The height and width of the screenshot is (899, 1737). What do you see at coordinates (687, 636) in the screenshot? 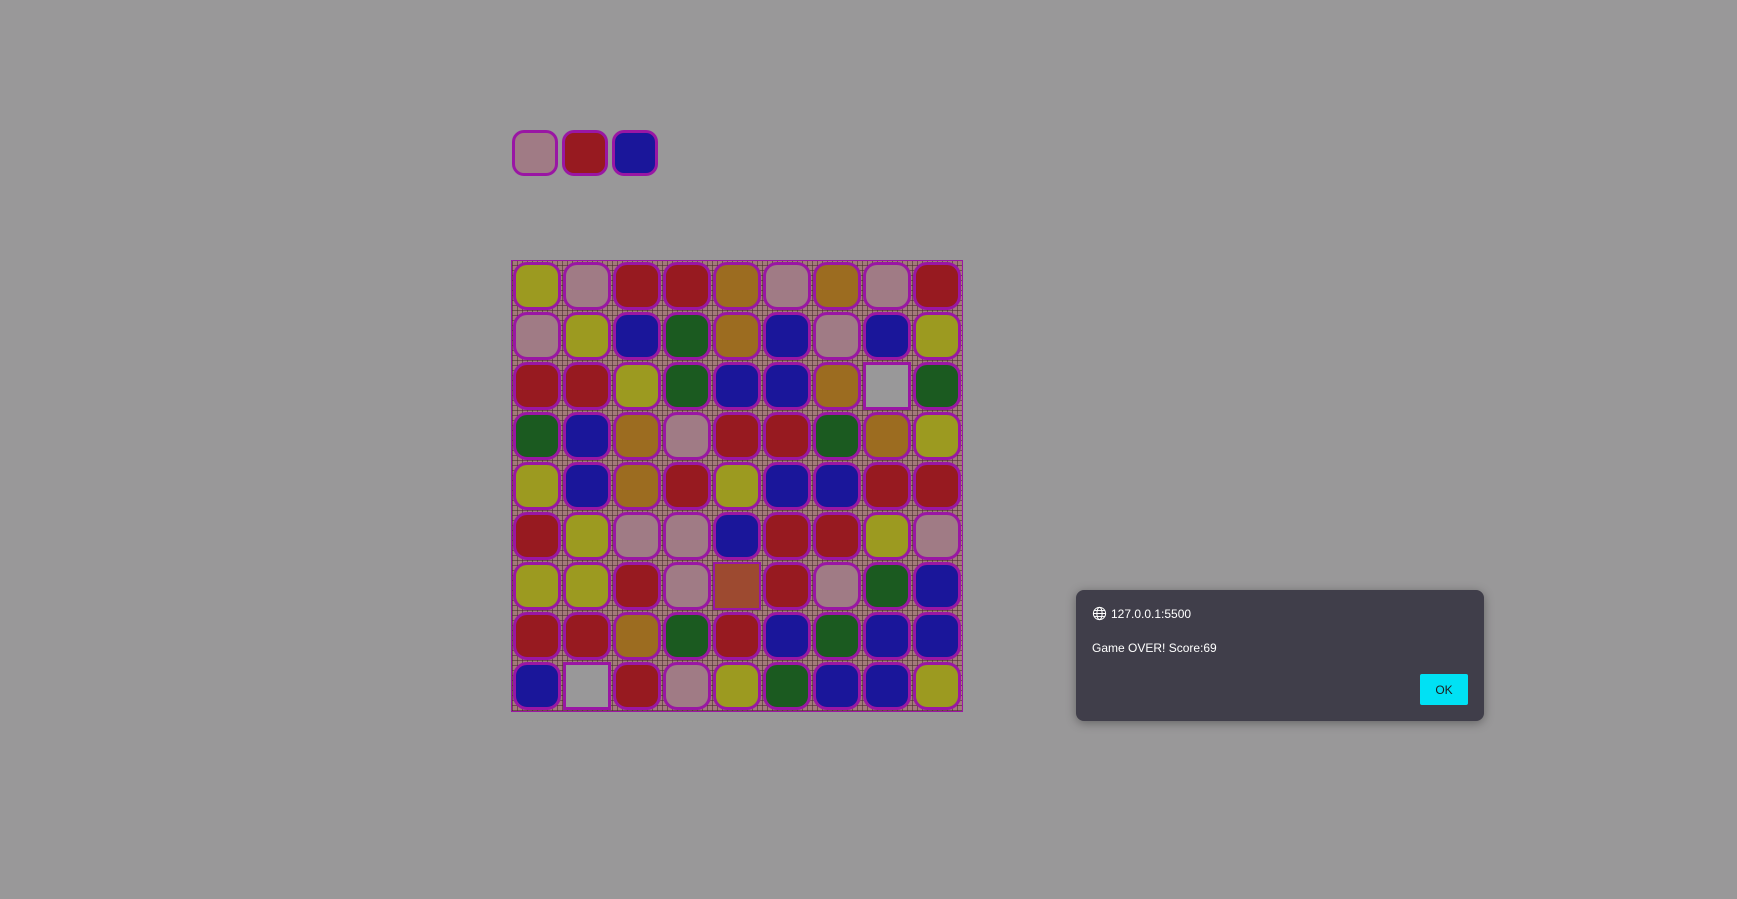
I see `green-ball` at bounding box center [687, 636].